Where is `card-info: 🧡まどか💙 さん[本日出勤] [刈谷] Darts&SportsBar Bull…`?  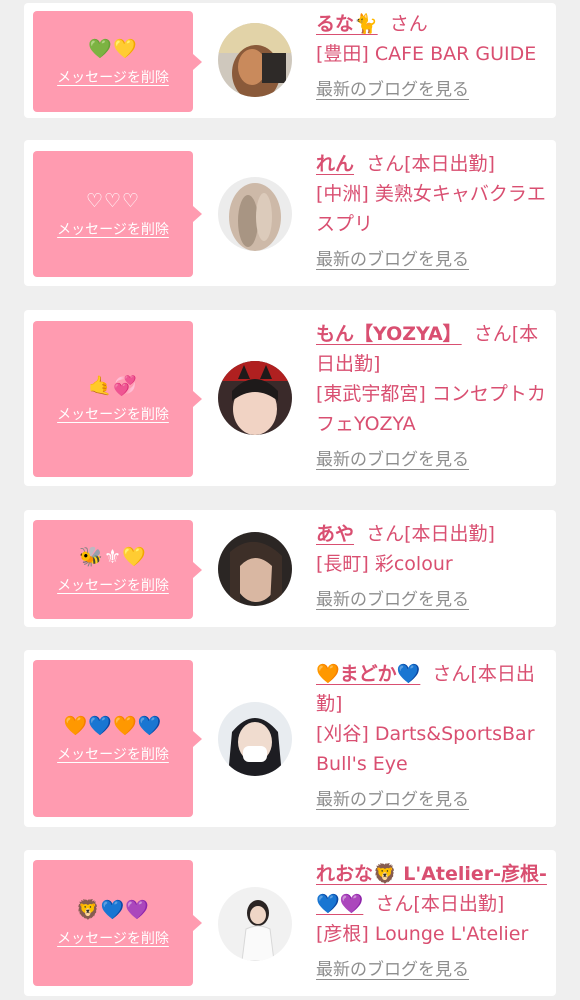
card-info: 🧡まどか💙 さん[本日出勤] [刈谷] Darts&SportsBar Bull… is located at coordinates (432, 737).